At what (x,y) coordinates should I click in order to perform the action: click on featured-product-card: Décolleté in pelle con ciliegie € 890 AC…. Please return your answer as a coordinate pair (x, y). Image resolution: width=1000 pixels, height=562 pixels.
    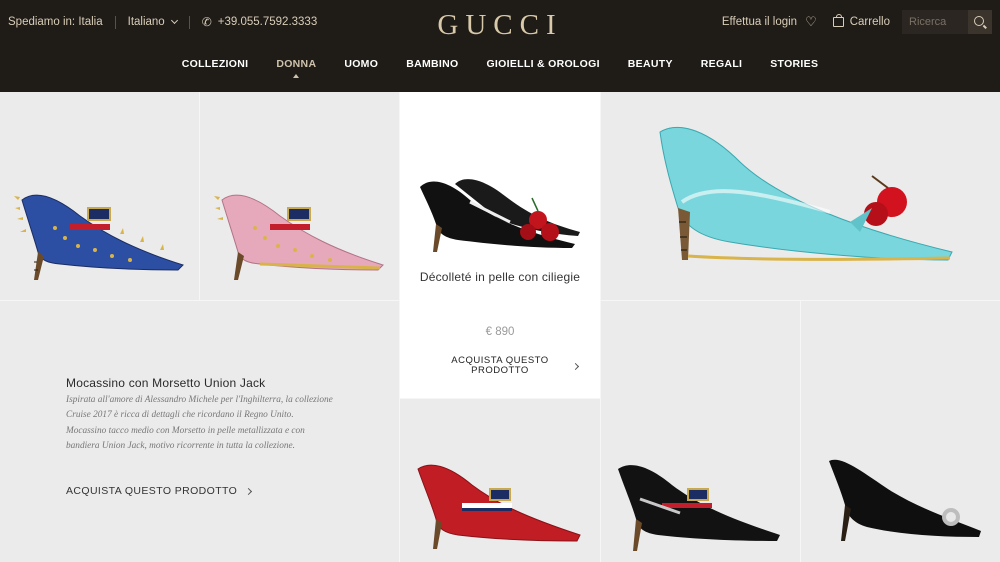
    Looking at the image, I should click on (500, 245).